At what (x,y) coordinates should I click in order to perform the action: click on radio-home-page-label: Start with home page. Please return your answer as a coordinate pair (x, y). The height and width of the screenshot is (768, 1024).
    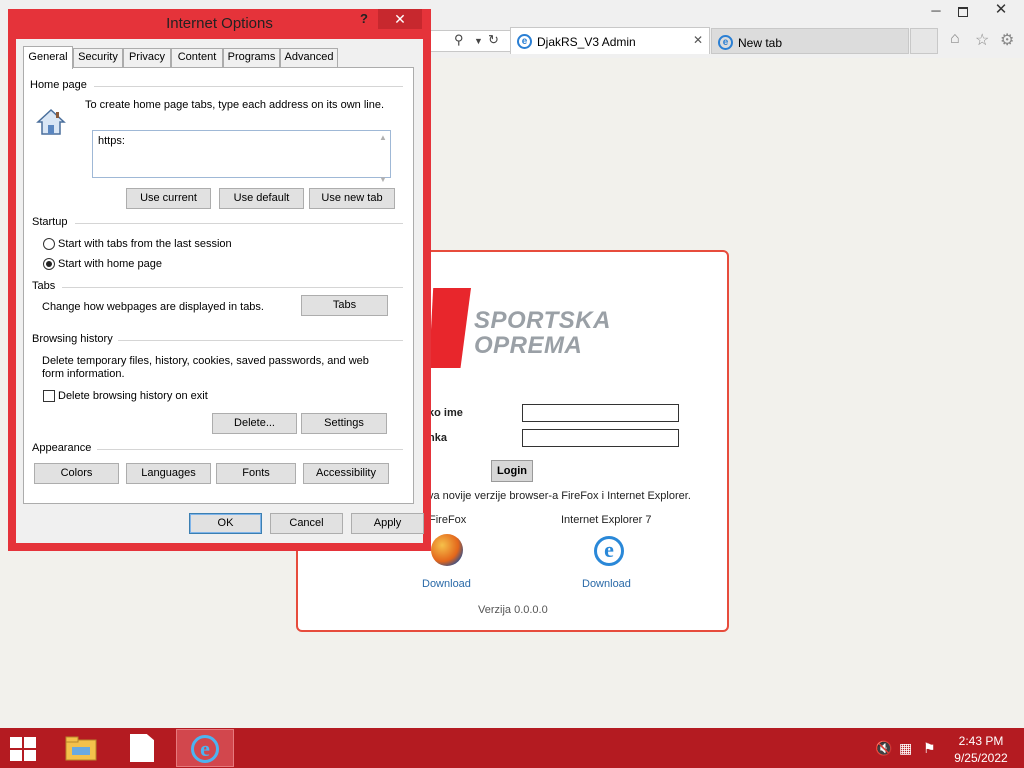
    Looking at the image, I should click on (110, 264).